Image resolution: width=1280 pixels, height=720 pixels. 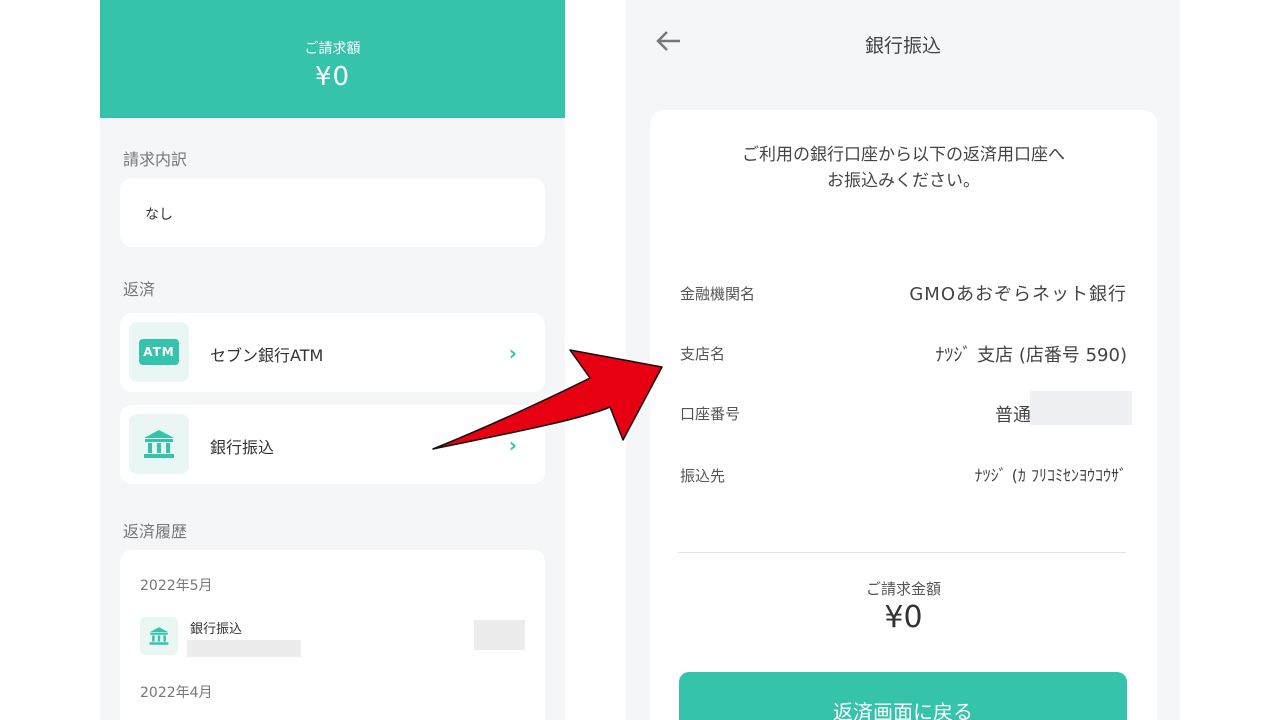 I want to click on payee-label: 振込先, so click(x=703, y=476).